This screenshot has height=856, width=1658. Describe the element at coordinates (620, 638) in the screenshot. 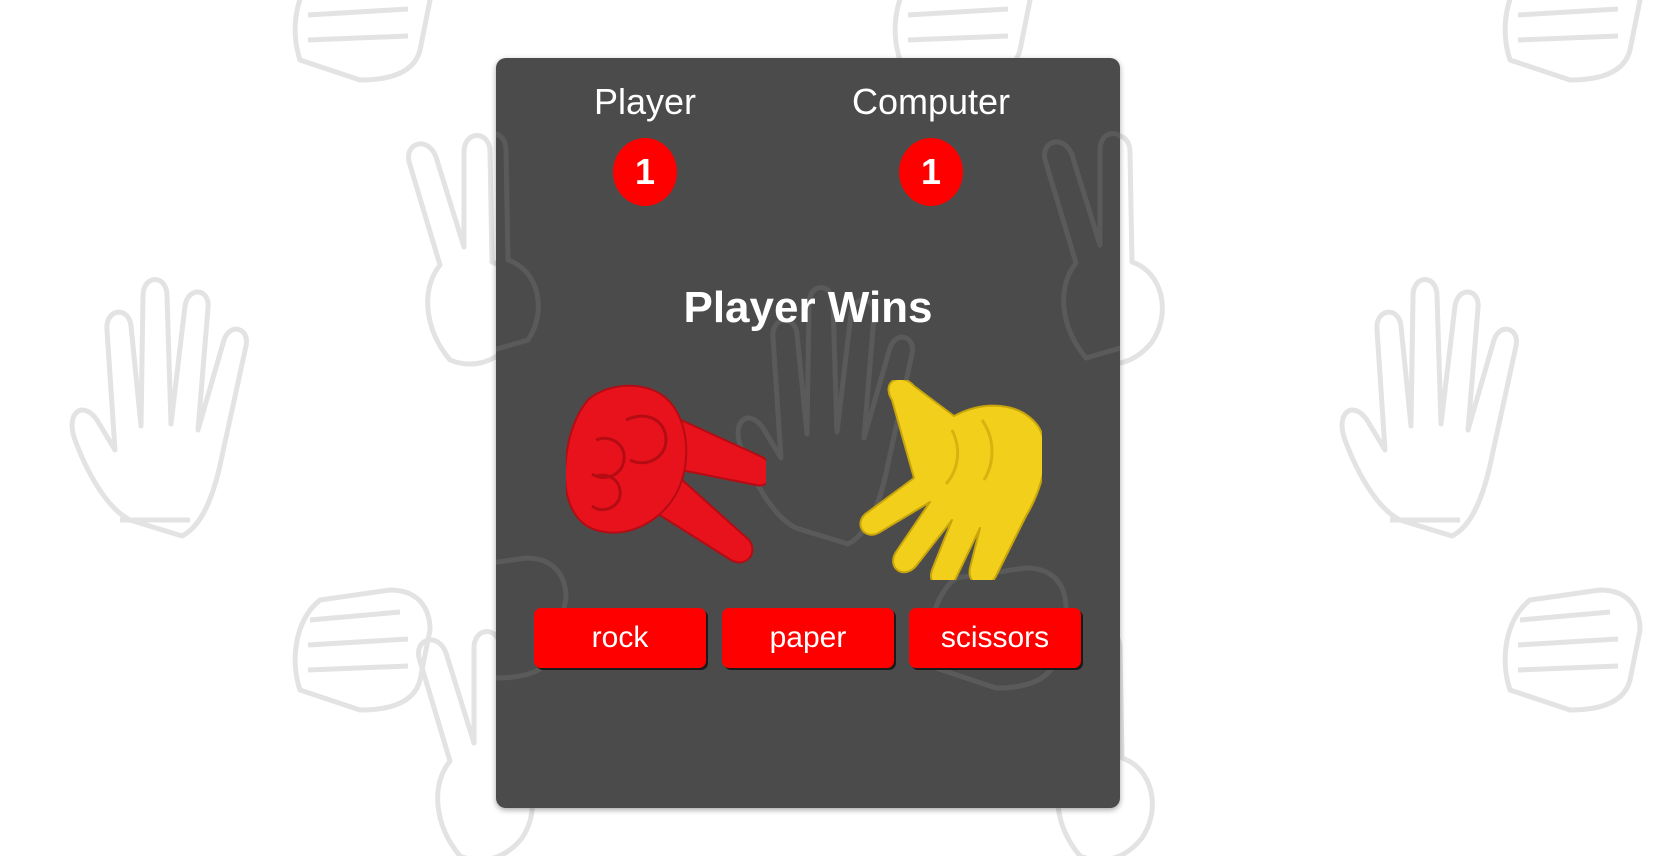

I see `rock-button: rock` at that location.